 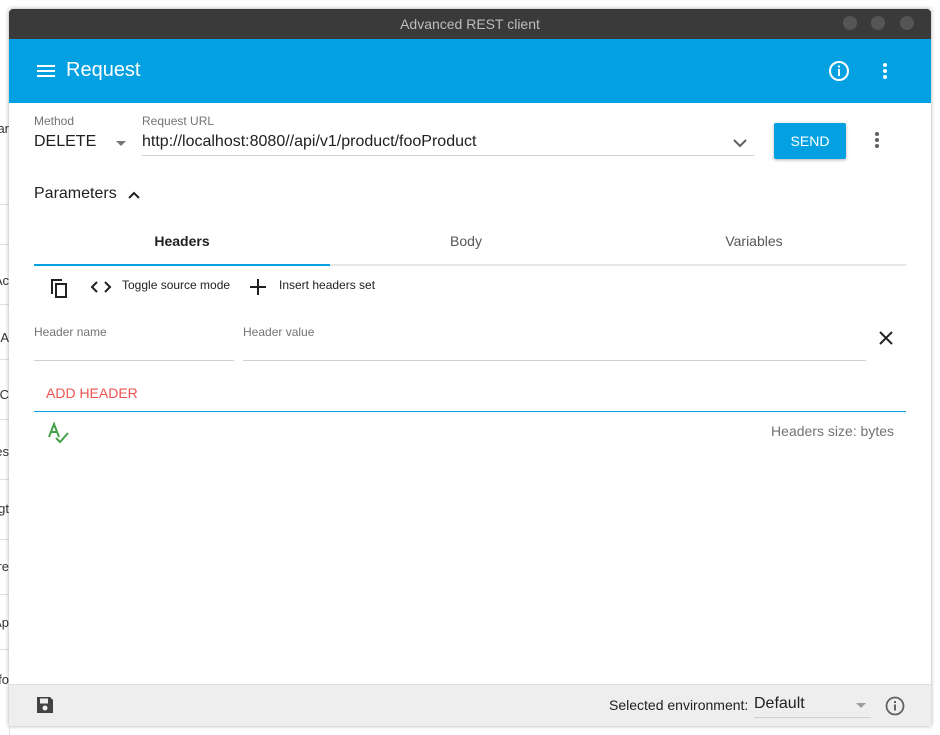 What do you see at coordinates (878, 23) in the screenshot?
I see `window-maximize-button` at bounding box center [878, 23].